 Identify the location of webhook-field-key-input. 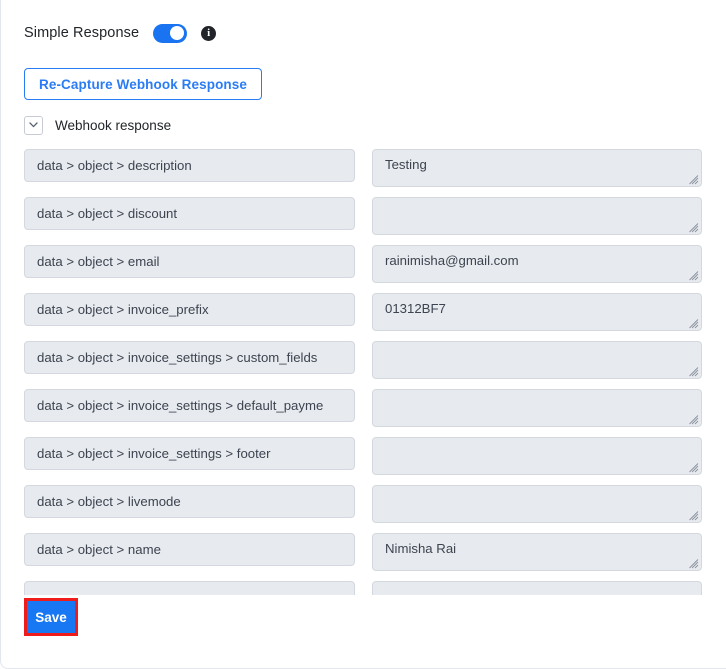
(189, 588).